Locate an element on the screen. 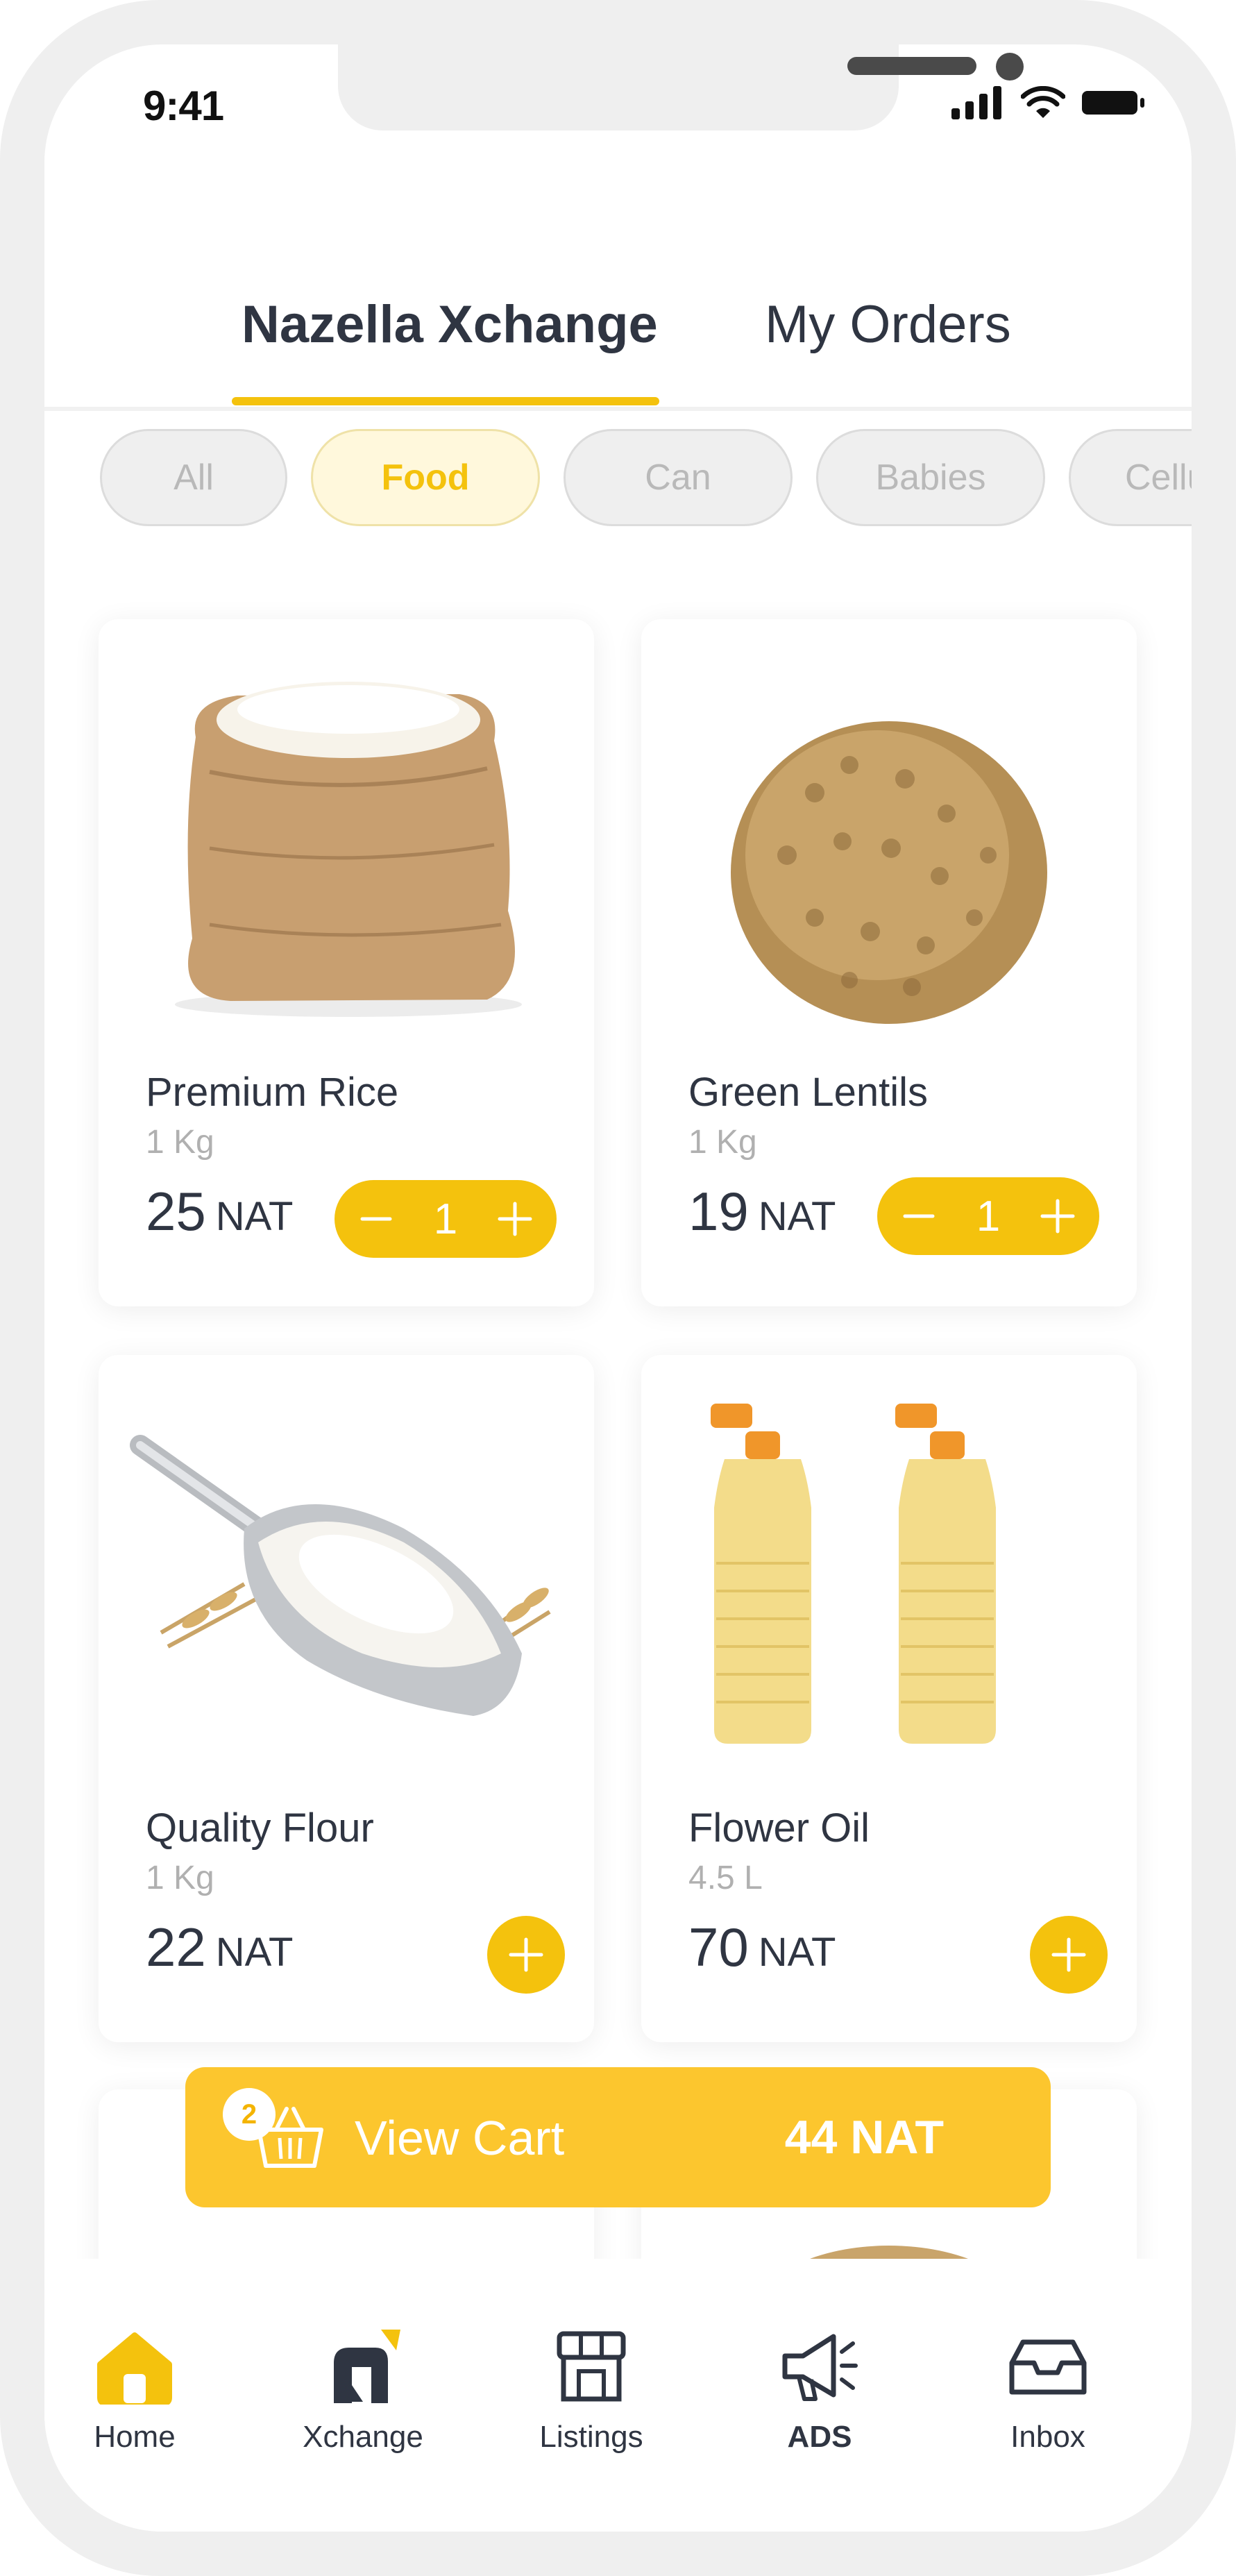 This screenshot has height=2576, width=1236. price-value: 25 is located at coordinates (176, 1211).